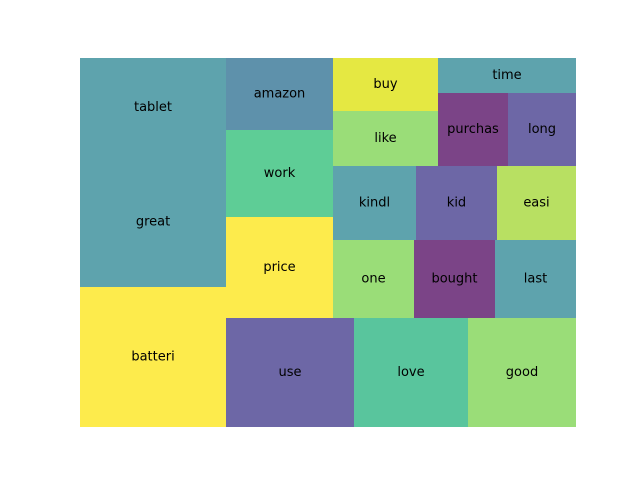  I want to click on treemap-cell-buy: buy, so click(385, 84).